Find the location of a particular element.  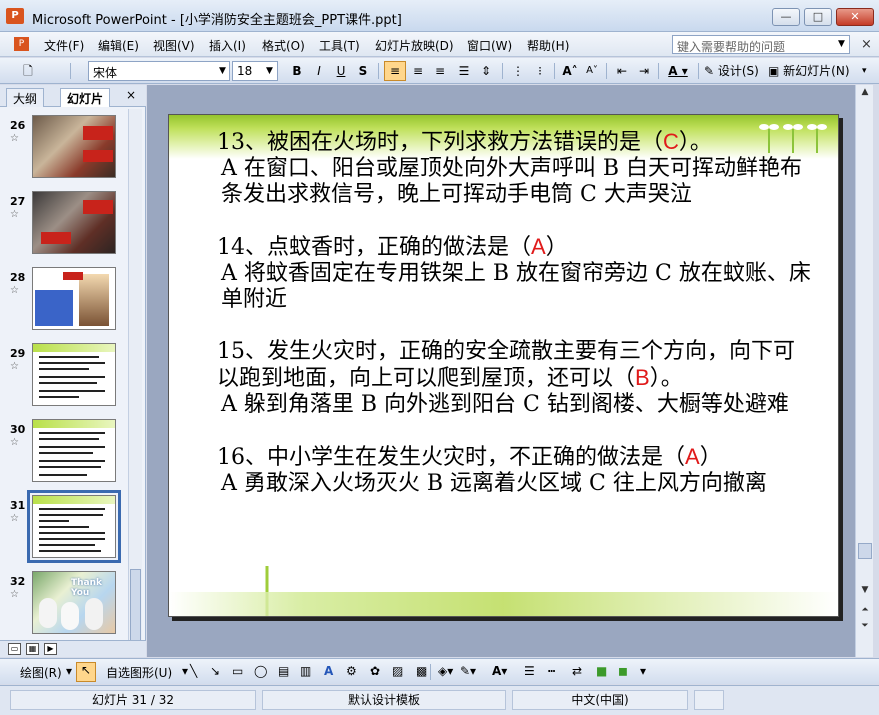

slide-number: 28 is located at coordinates (18, 277).